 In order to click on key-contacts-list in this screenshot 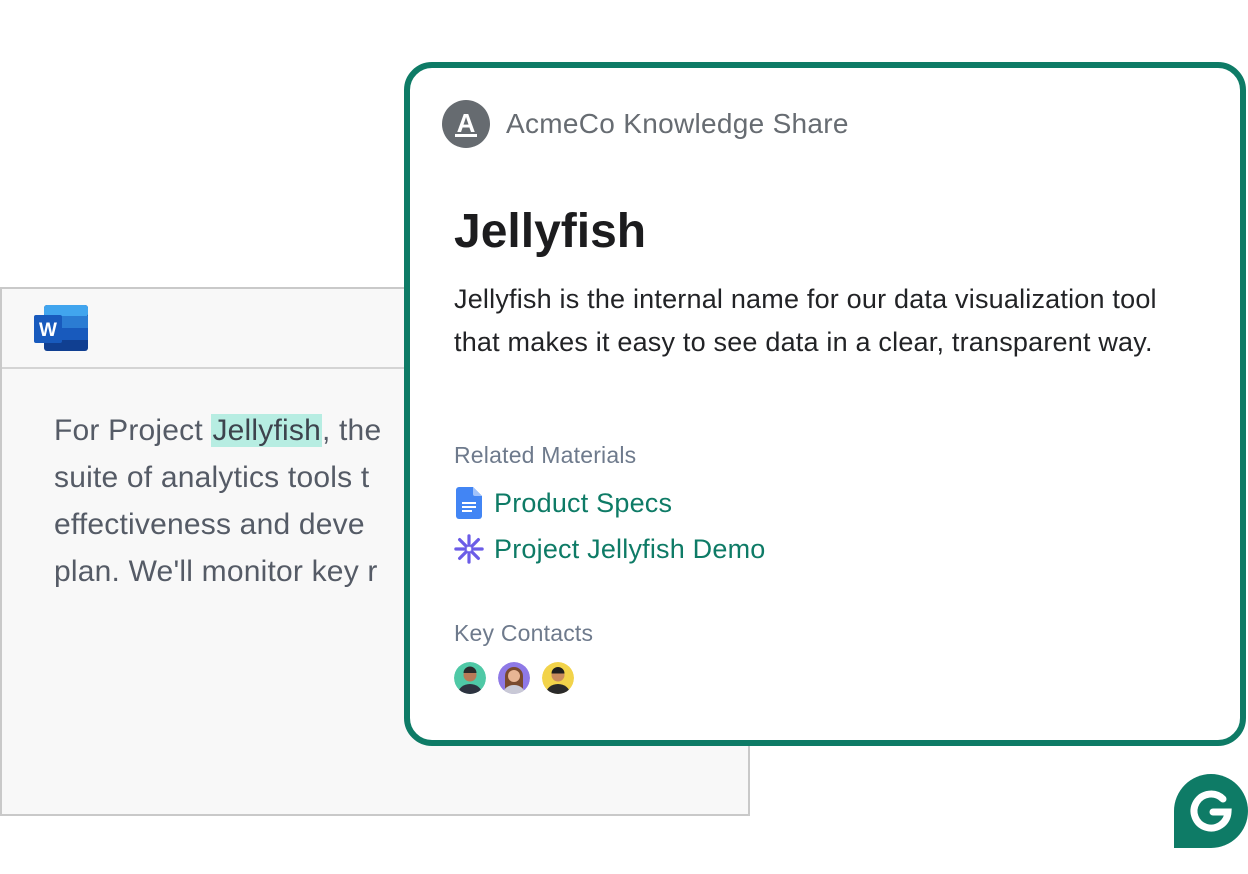, I will do `click(520, 678)`.